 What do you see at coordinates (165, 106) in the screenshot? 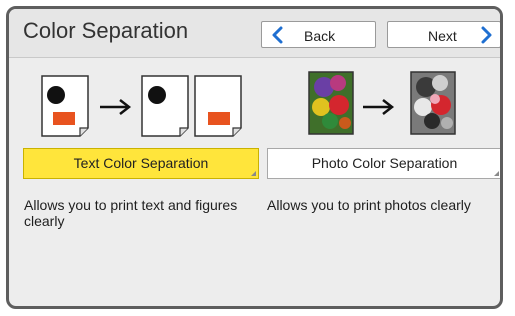
I see `black-plate-icon` at bounding box center [165, 106].